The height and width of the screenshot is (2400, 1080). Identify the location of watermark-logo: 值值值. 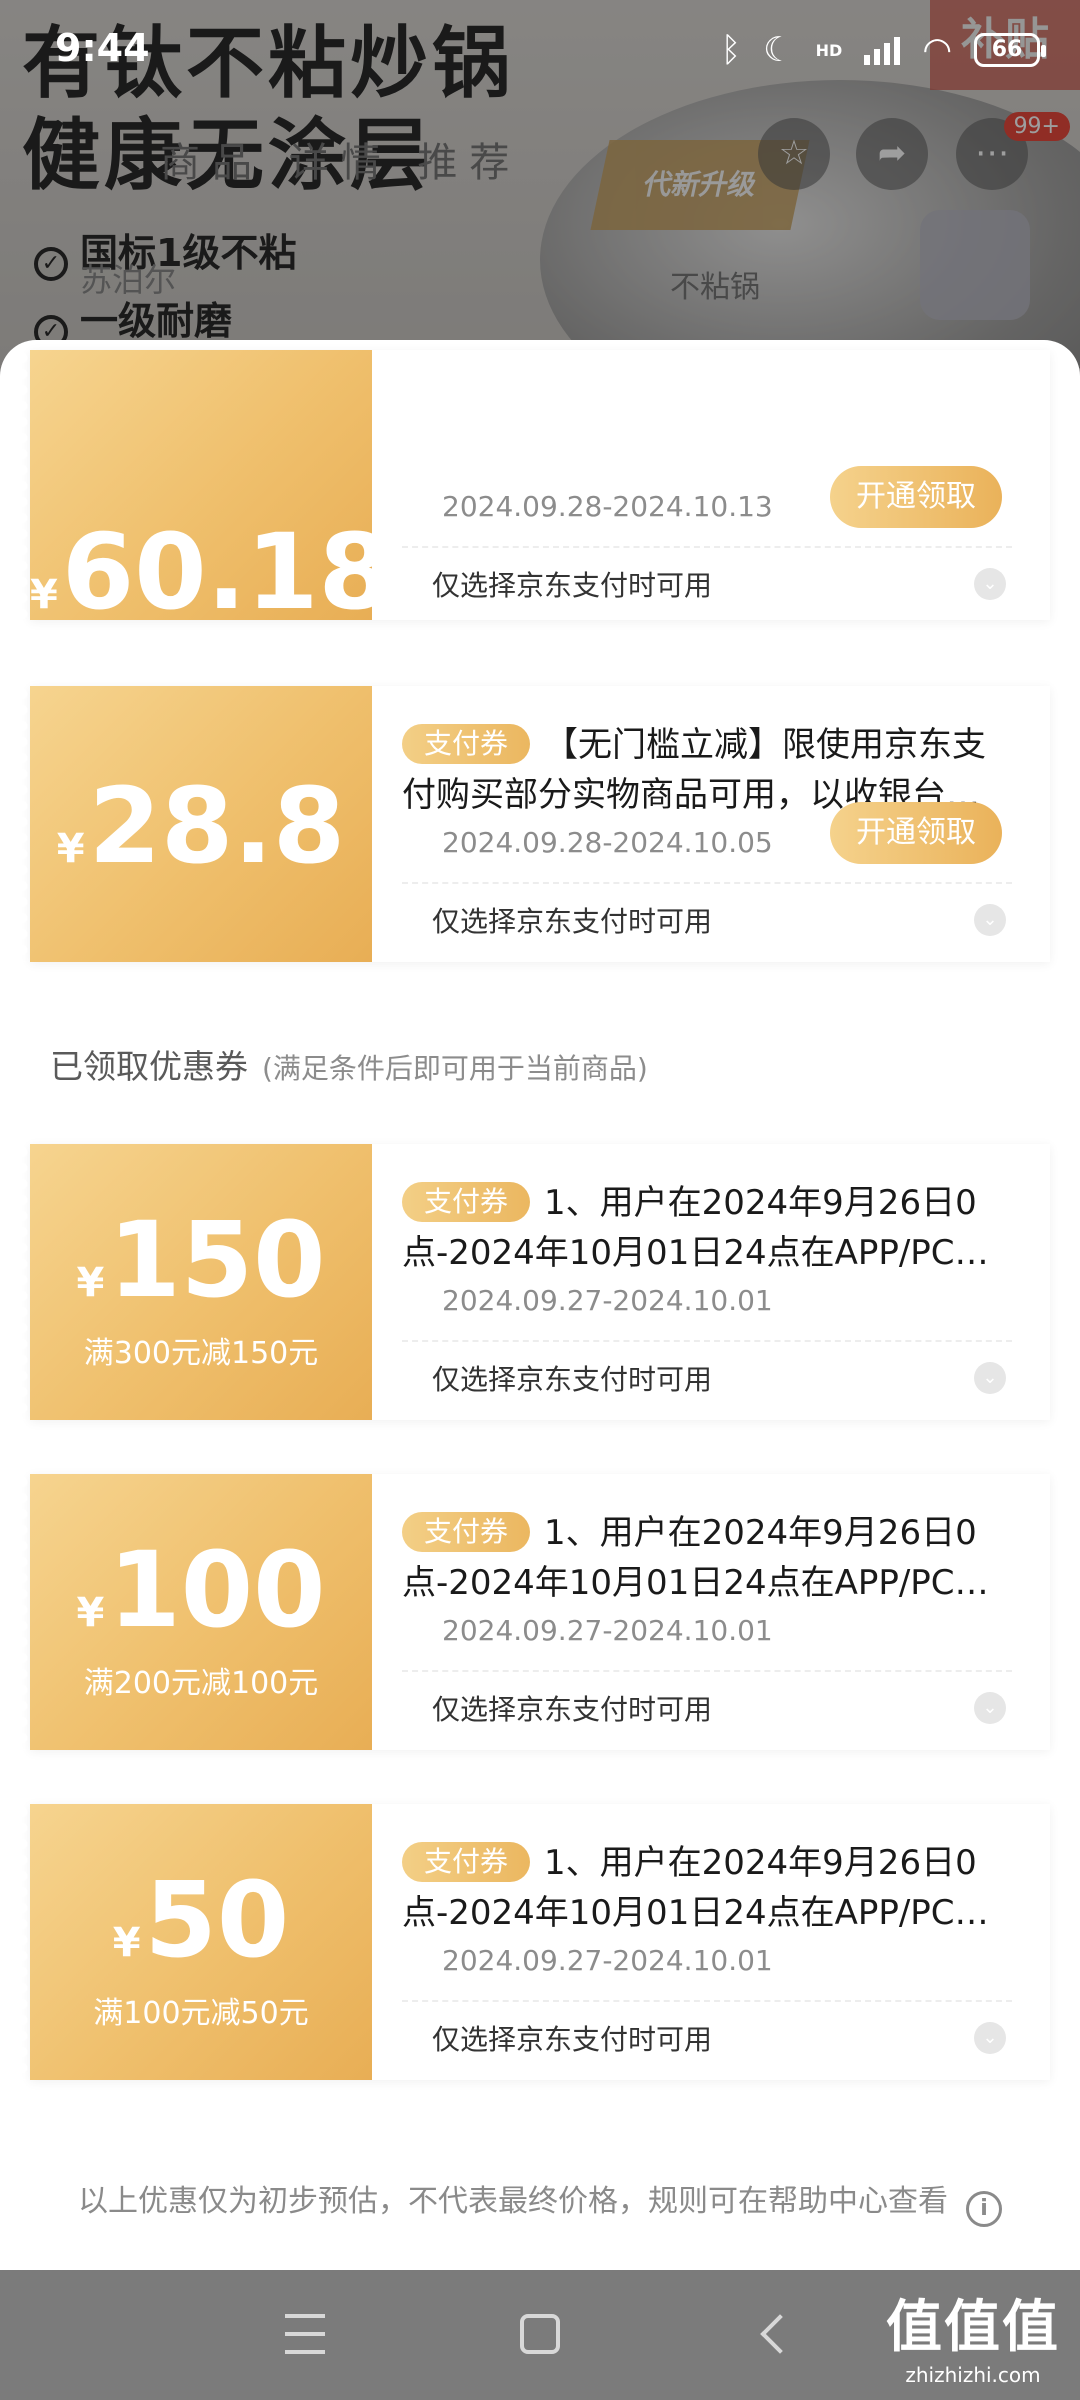
(973, 2327).